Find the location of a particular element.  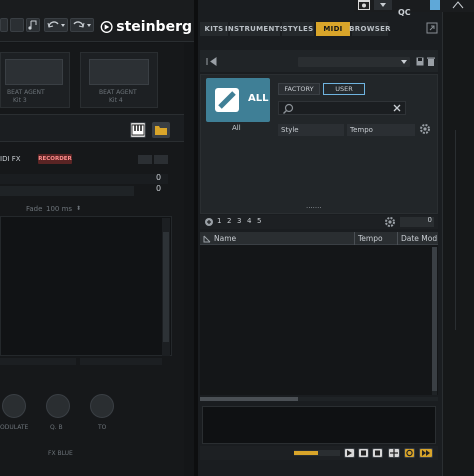

expand-button is located at coordinates (432, 28).